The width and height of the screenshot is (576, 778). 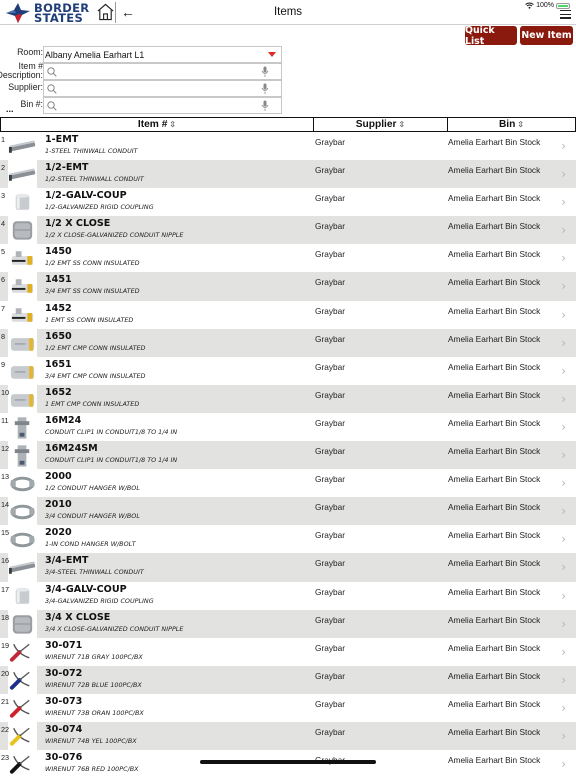 I want to click on row-number: 6, so click(x=3, y=280).